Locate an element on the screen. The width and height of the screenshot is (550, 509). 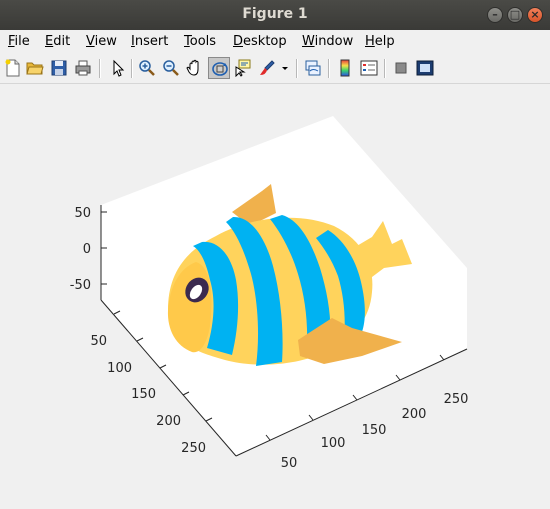
maximize-icon: □ is located at coordinates (515, 14).